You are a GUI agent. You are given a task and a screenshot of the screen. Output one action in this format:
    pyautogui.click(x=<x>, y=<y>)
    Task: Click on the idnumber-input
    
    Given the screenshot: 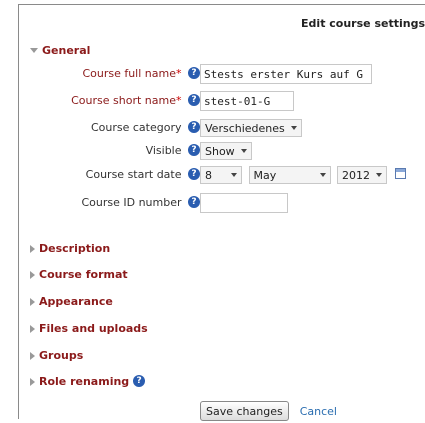 What is the action you would take?
    pyautogui.click(x=244, y=203)
    